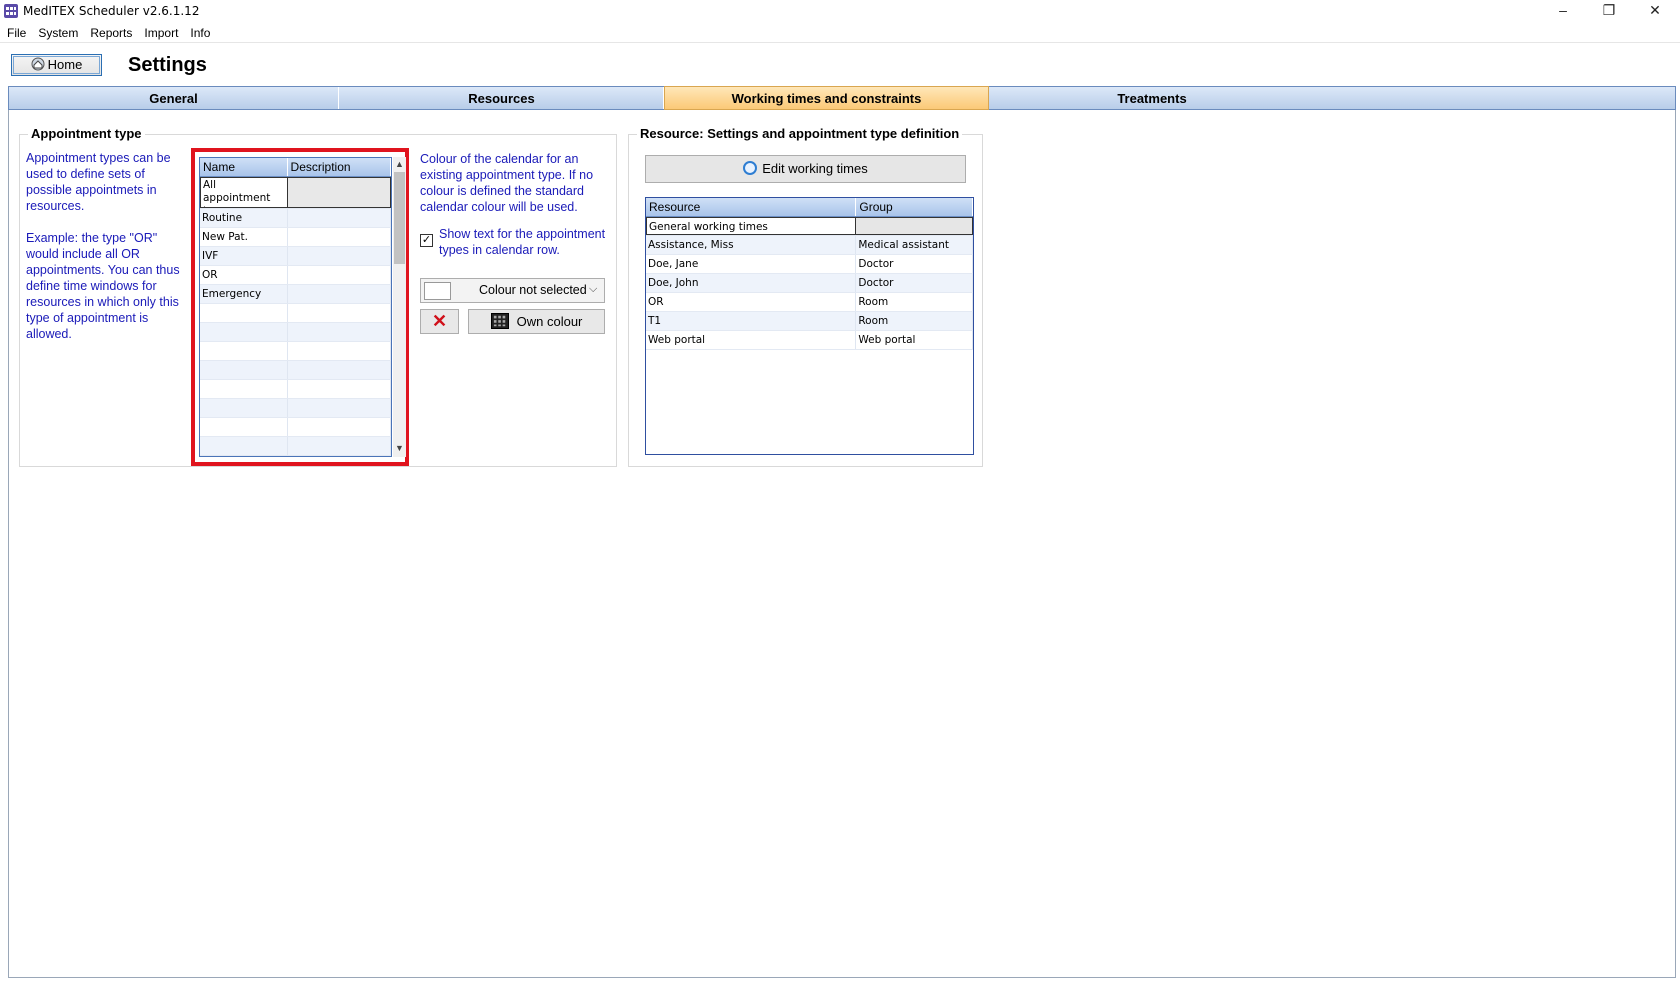 This screenshot has height=982, width=1680. Describe the element at coordinates (244, 294) in the screenshot. I see `cell-name: Emergency` at that location.